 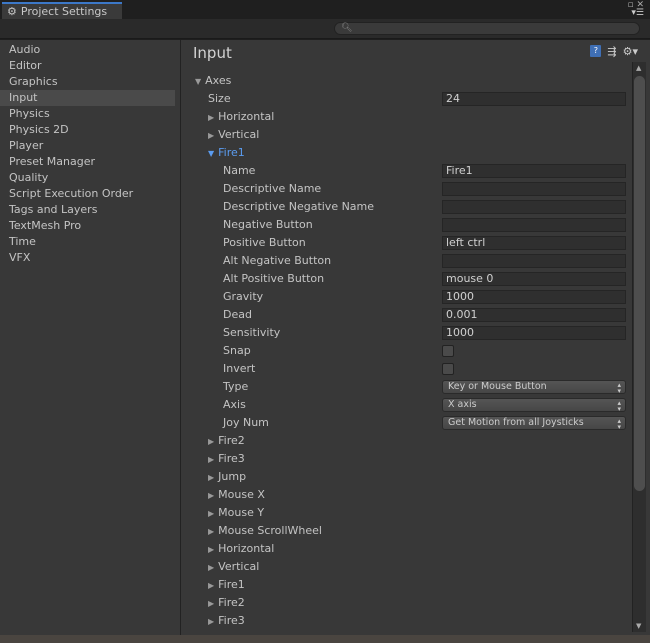 I want to click on sidebar-item-quality: Quality, so click(x=87, y=178).